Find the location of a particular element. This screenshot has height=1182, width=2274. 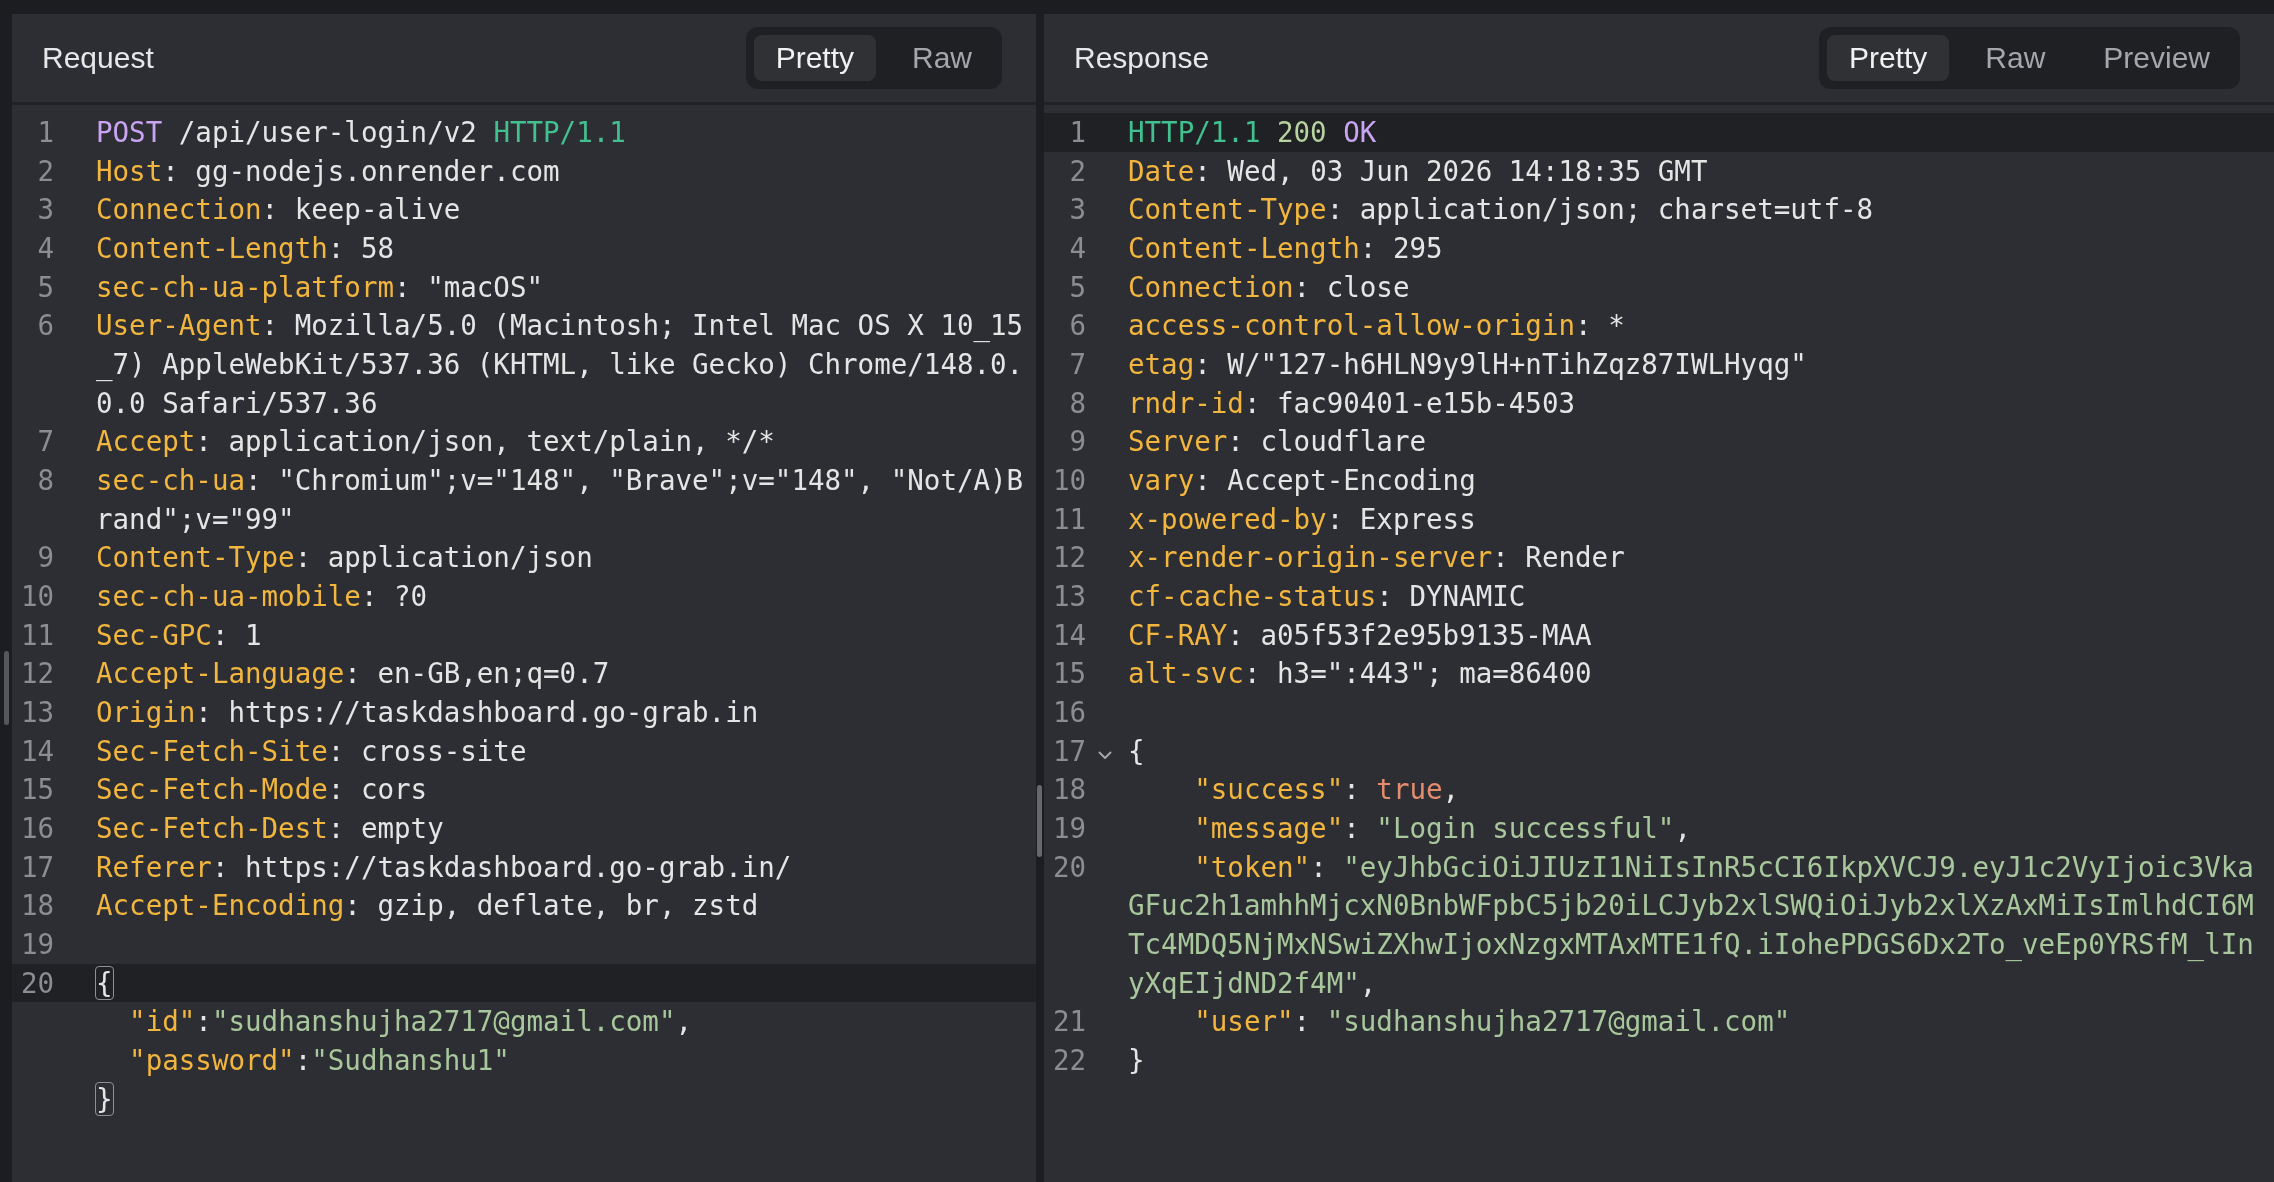

code-line: Server: cloudflare is located at coordinates (1277, 441).